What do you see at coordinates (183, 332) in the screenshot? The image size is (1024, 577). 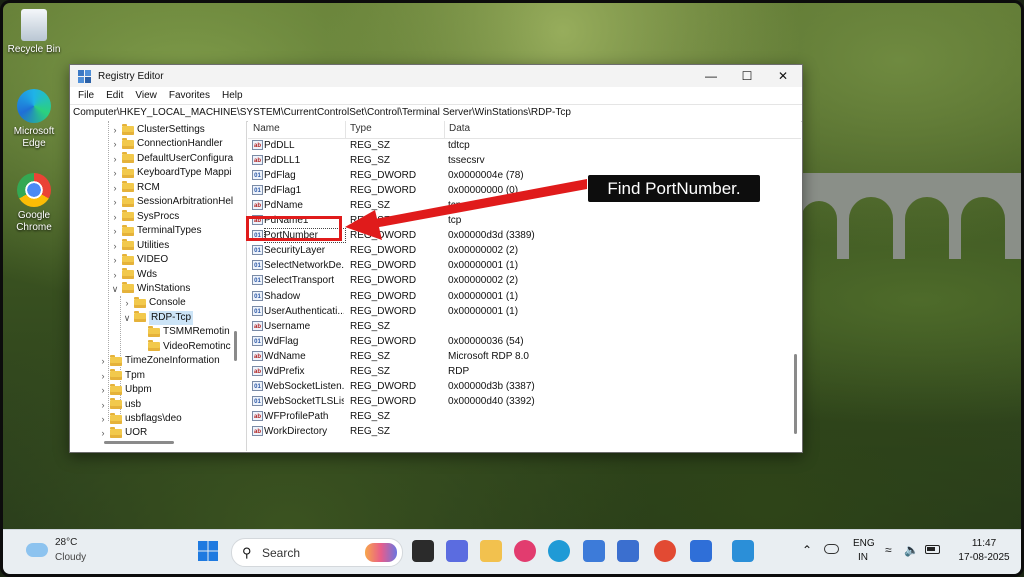 I see `tree-node: TSMMRemotin` at bounding box center [183, 332].